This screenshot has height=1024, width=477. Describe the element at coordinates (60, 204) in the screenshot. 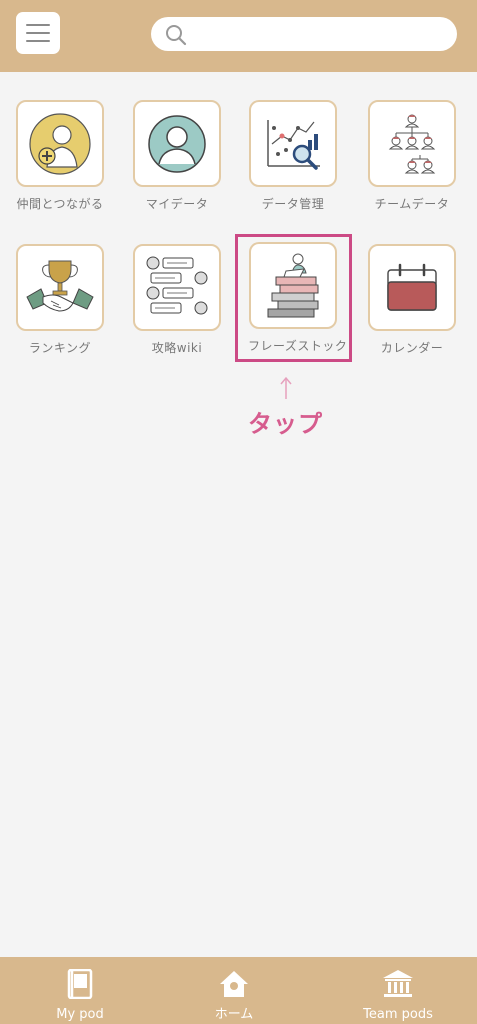

I see `tile-label: 仲間とつながる` at that location.